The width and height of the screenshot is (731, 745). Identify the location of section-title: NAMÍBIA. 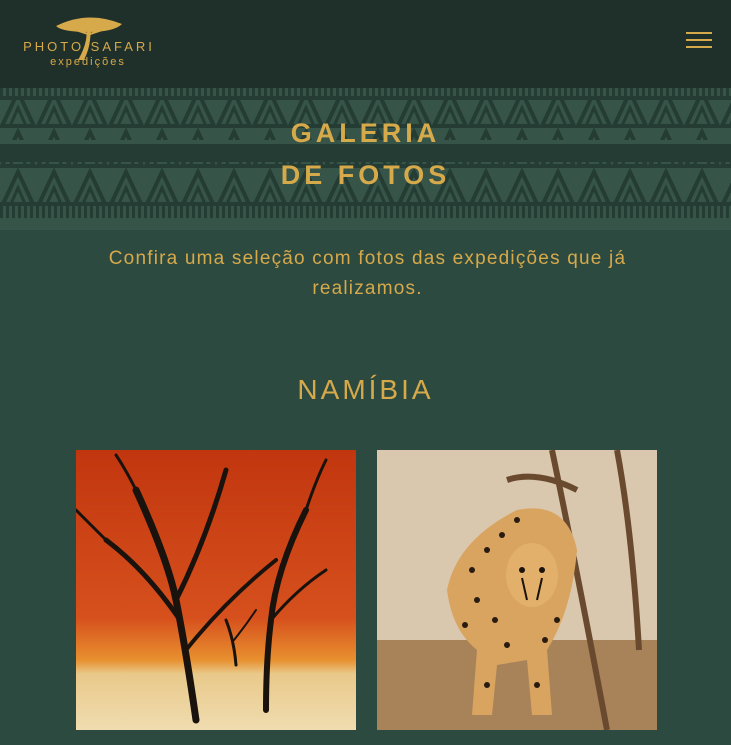
(365, 389).